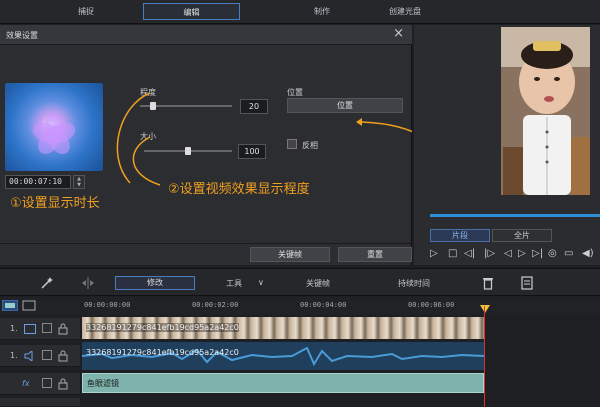  I want to click on forward-icon: ▷, so click(522, 253).